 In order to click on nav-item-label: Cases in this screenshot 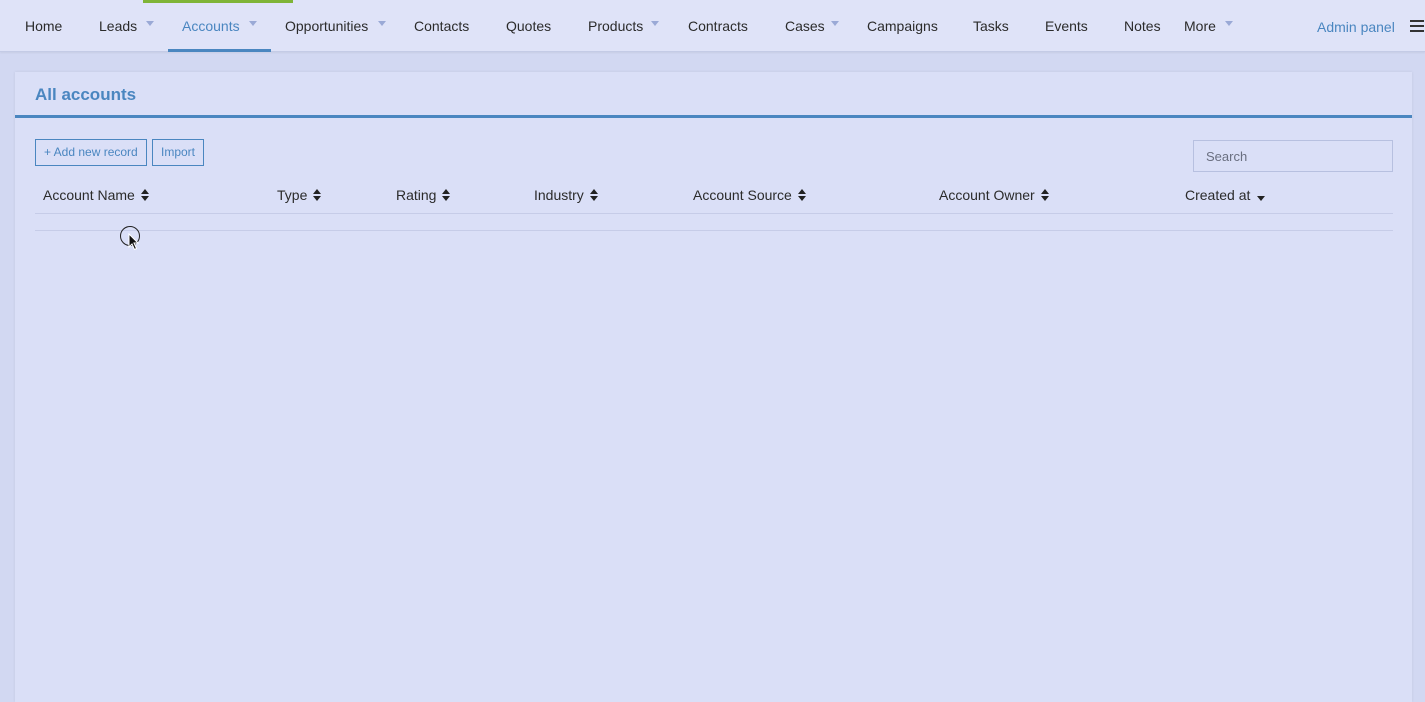, I will do `click(805, 26)`.